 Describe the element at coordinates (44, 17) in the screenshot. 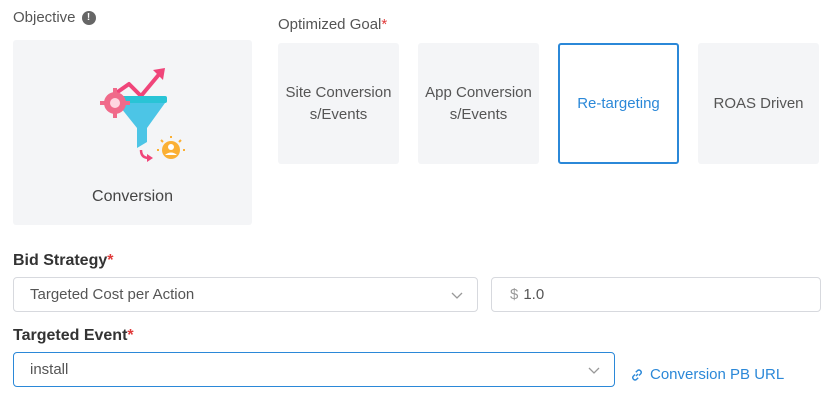

I see `objective-label-text: Objective` at that location.